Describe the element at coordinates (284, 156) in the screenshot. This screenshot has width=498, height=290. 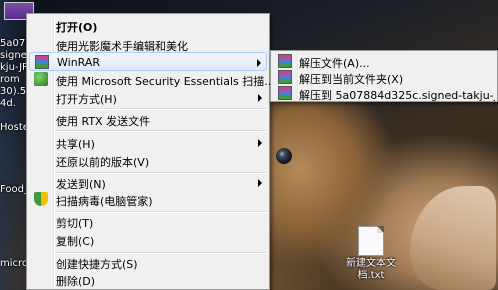
I see `wallpaper-fox-eye` at that location.